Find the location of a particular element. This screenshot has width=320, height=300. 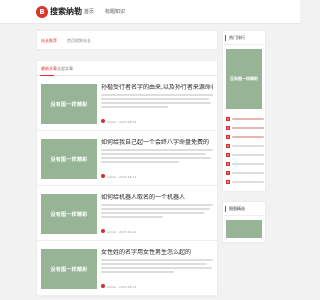

tab-latest: 最新文章 is located at coordinates (49, 69).